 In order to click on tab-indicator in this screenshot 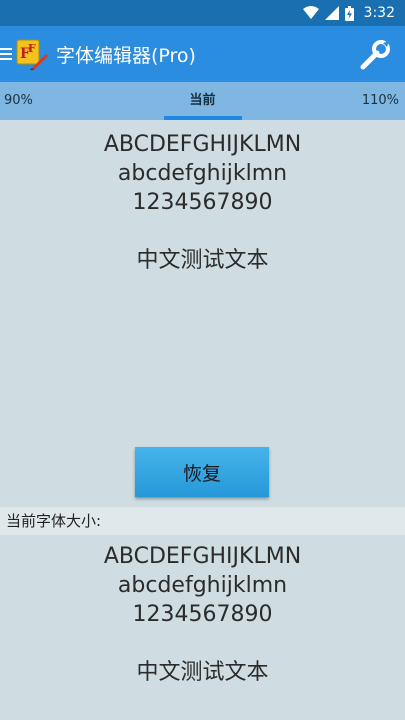, I will do `click(203, 118)`.